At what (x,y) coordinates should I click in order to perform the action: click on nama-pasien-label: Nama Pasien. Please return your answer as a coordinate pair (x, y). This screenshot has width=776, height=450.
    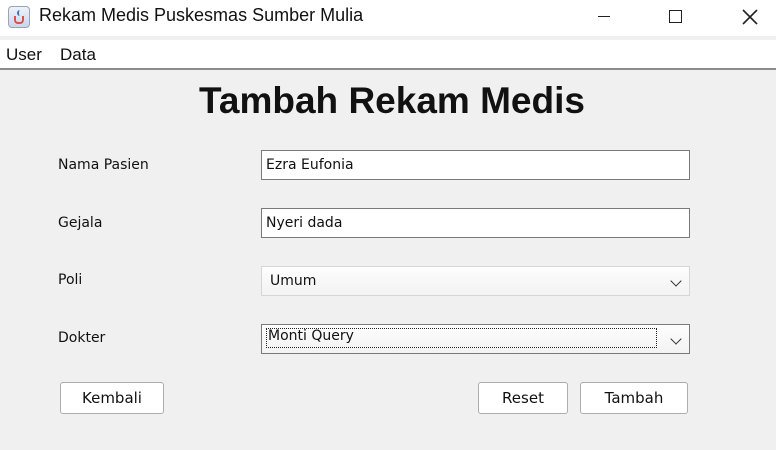
    Looking at the image, I should click on (103, 165).